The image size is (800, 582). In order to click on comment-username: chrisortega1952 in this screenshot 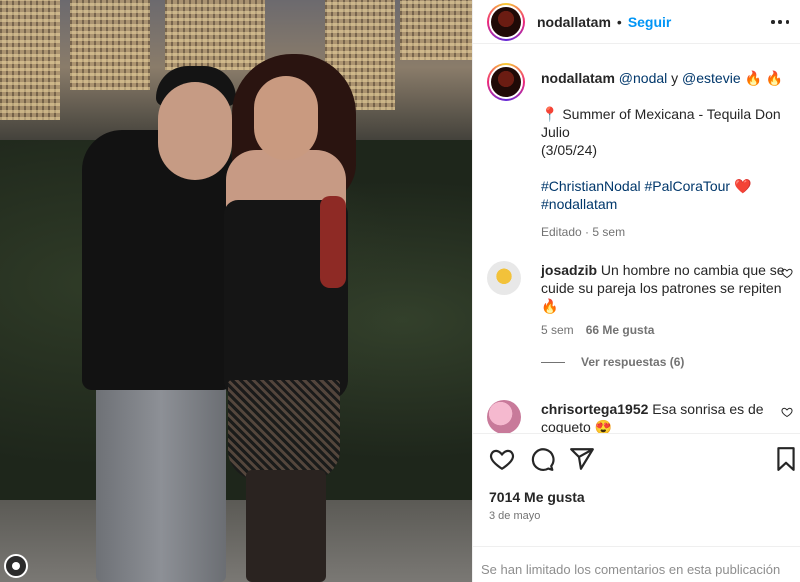, I will do `click(594, 409)`.